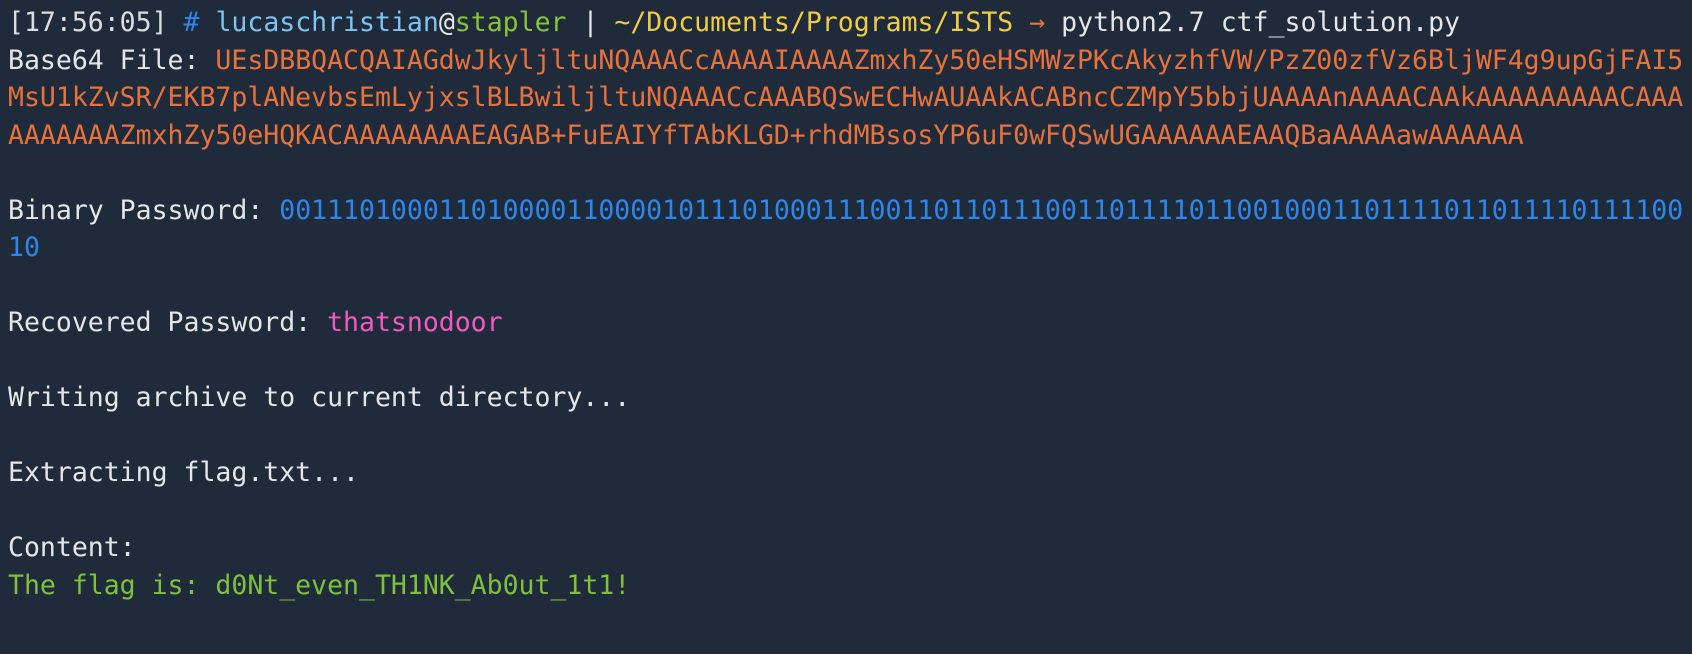  I want to click on recovered-output: Recovered Password: thatsnodoor, so click(850, 323).